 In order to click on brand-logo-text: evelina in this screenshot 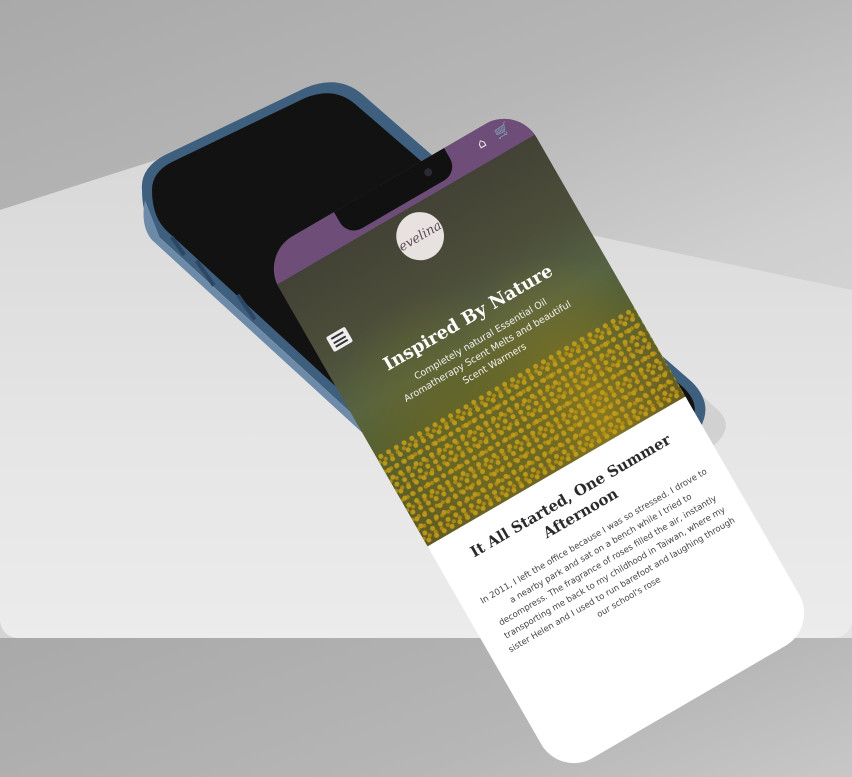, I will do `click(420, 236)`.